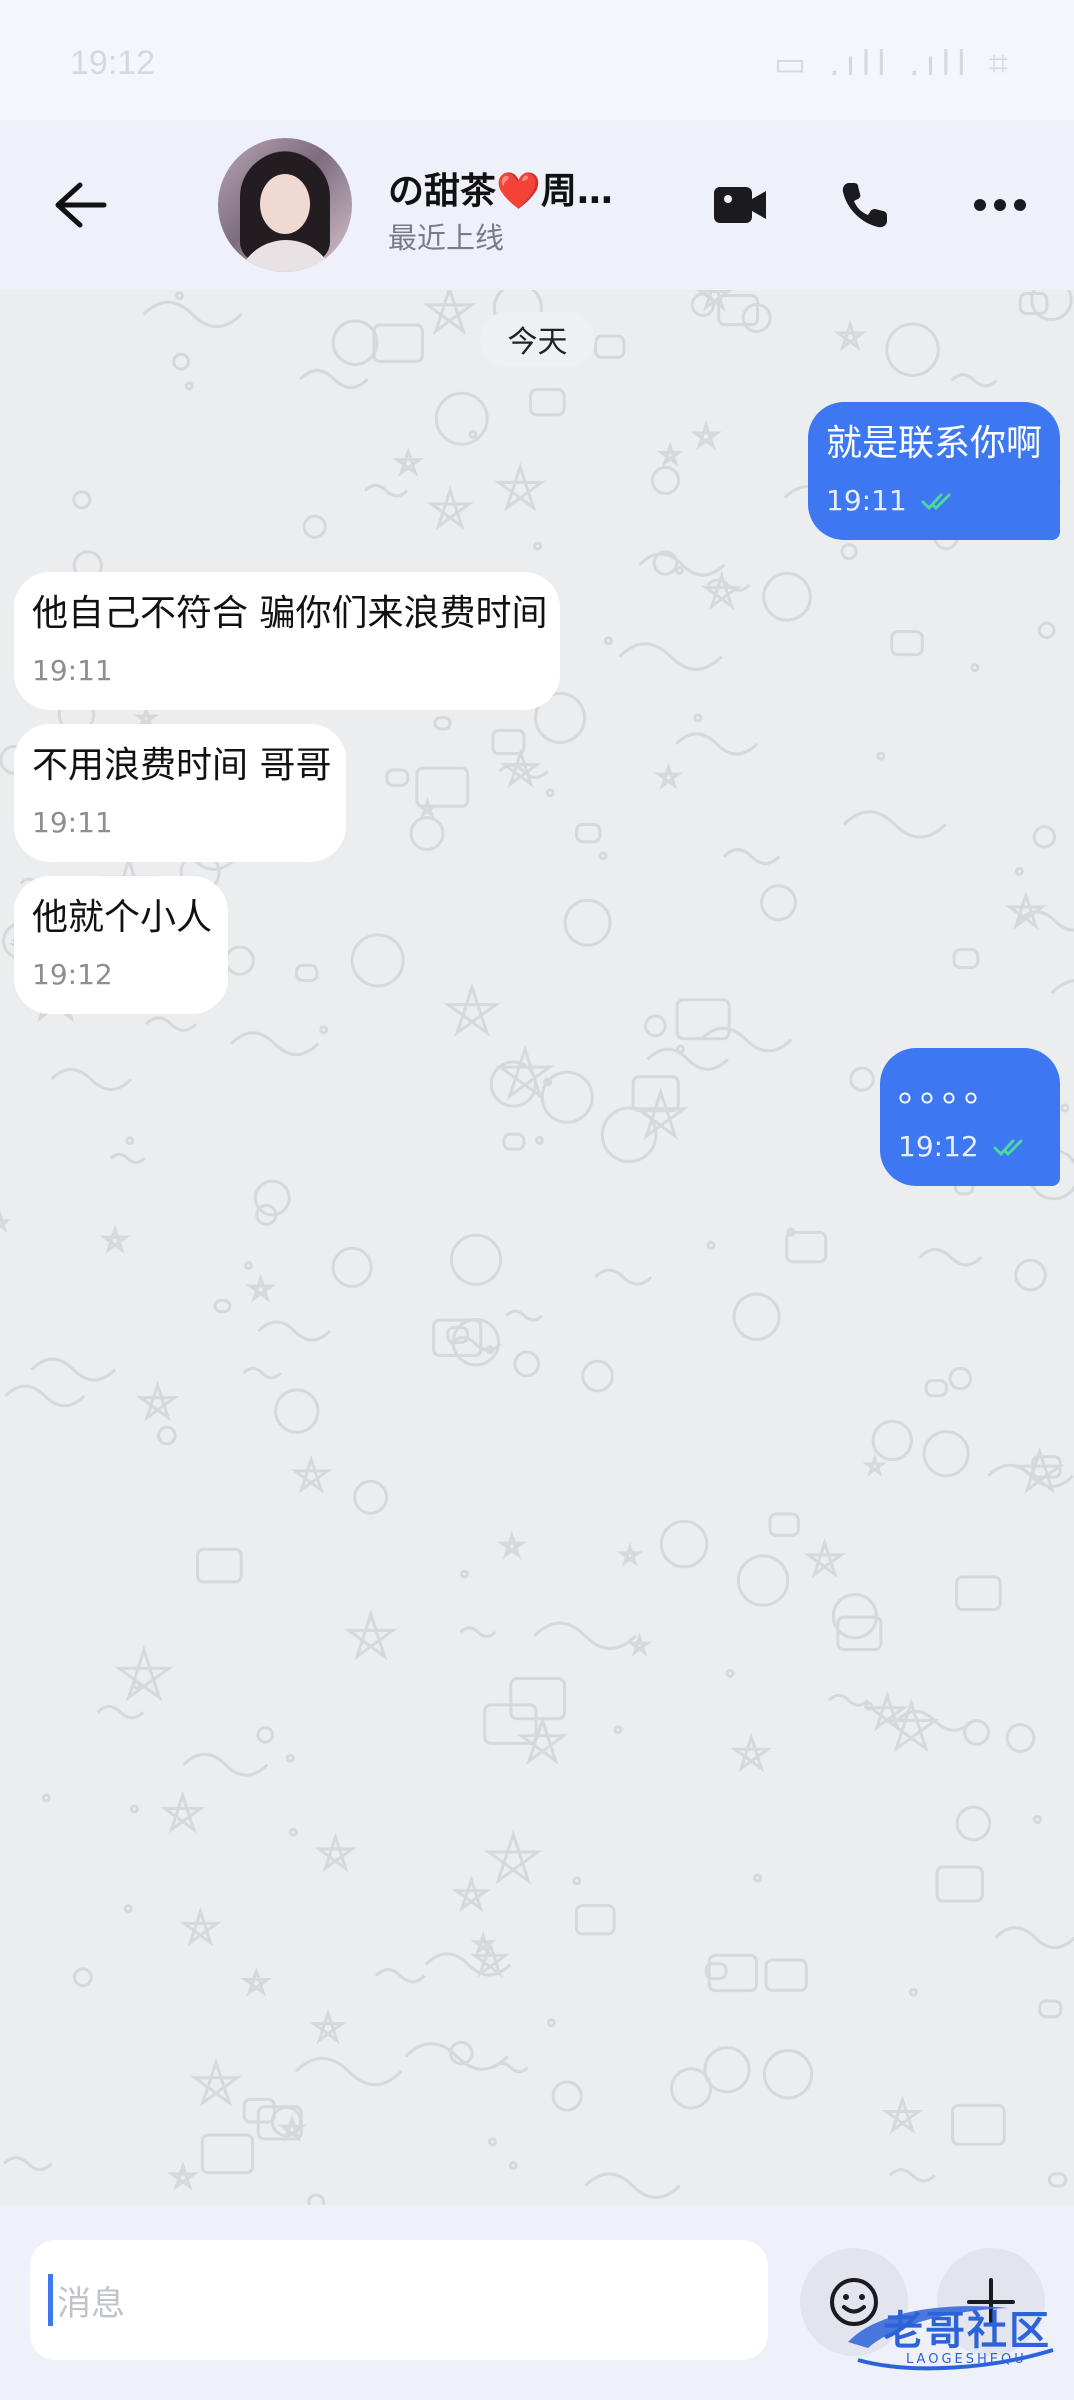  What do you see at coordinates (537, 342) in the screenshot?
I see `date-label: 今天` at bounding box center [537, 342].